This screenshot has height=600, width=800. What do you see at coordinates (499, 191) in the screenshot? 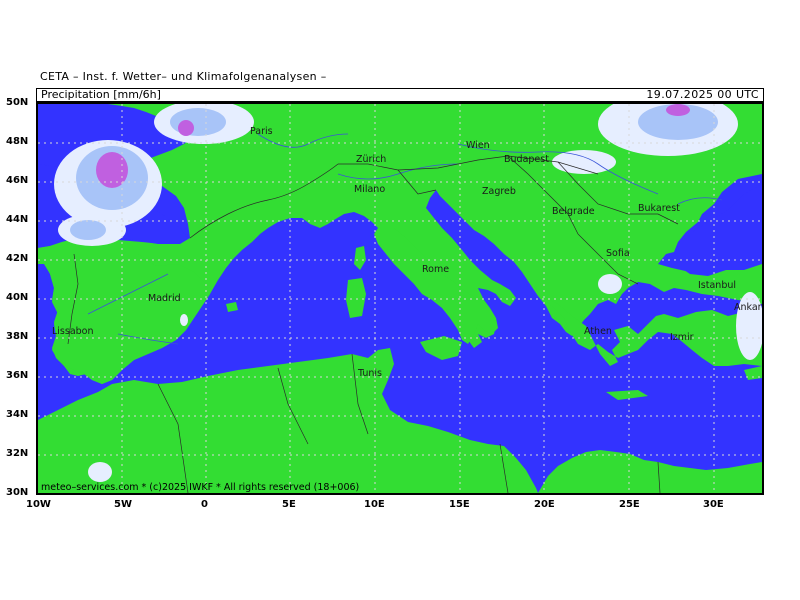
I see `city-label: Zagreb` at bounding box center [499, 191].